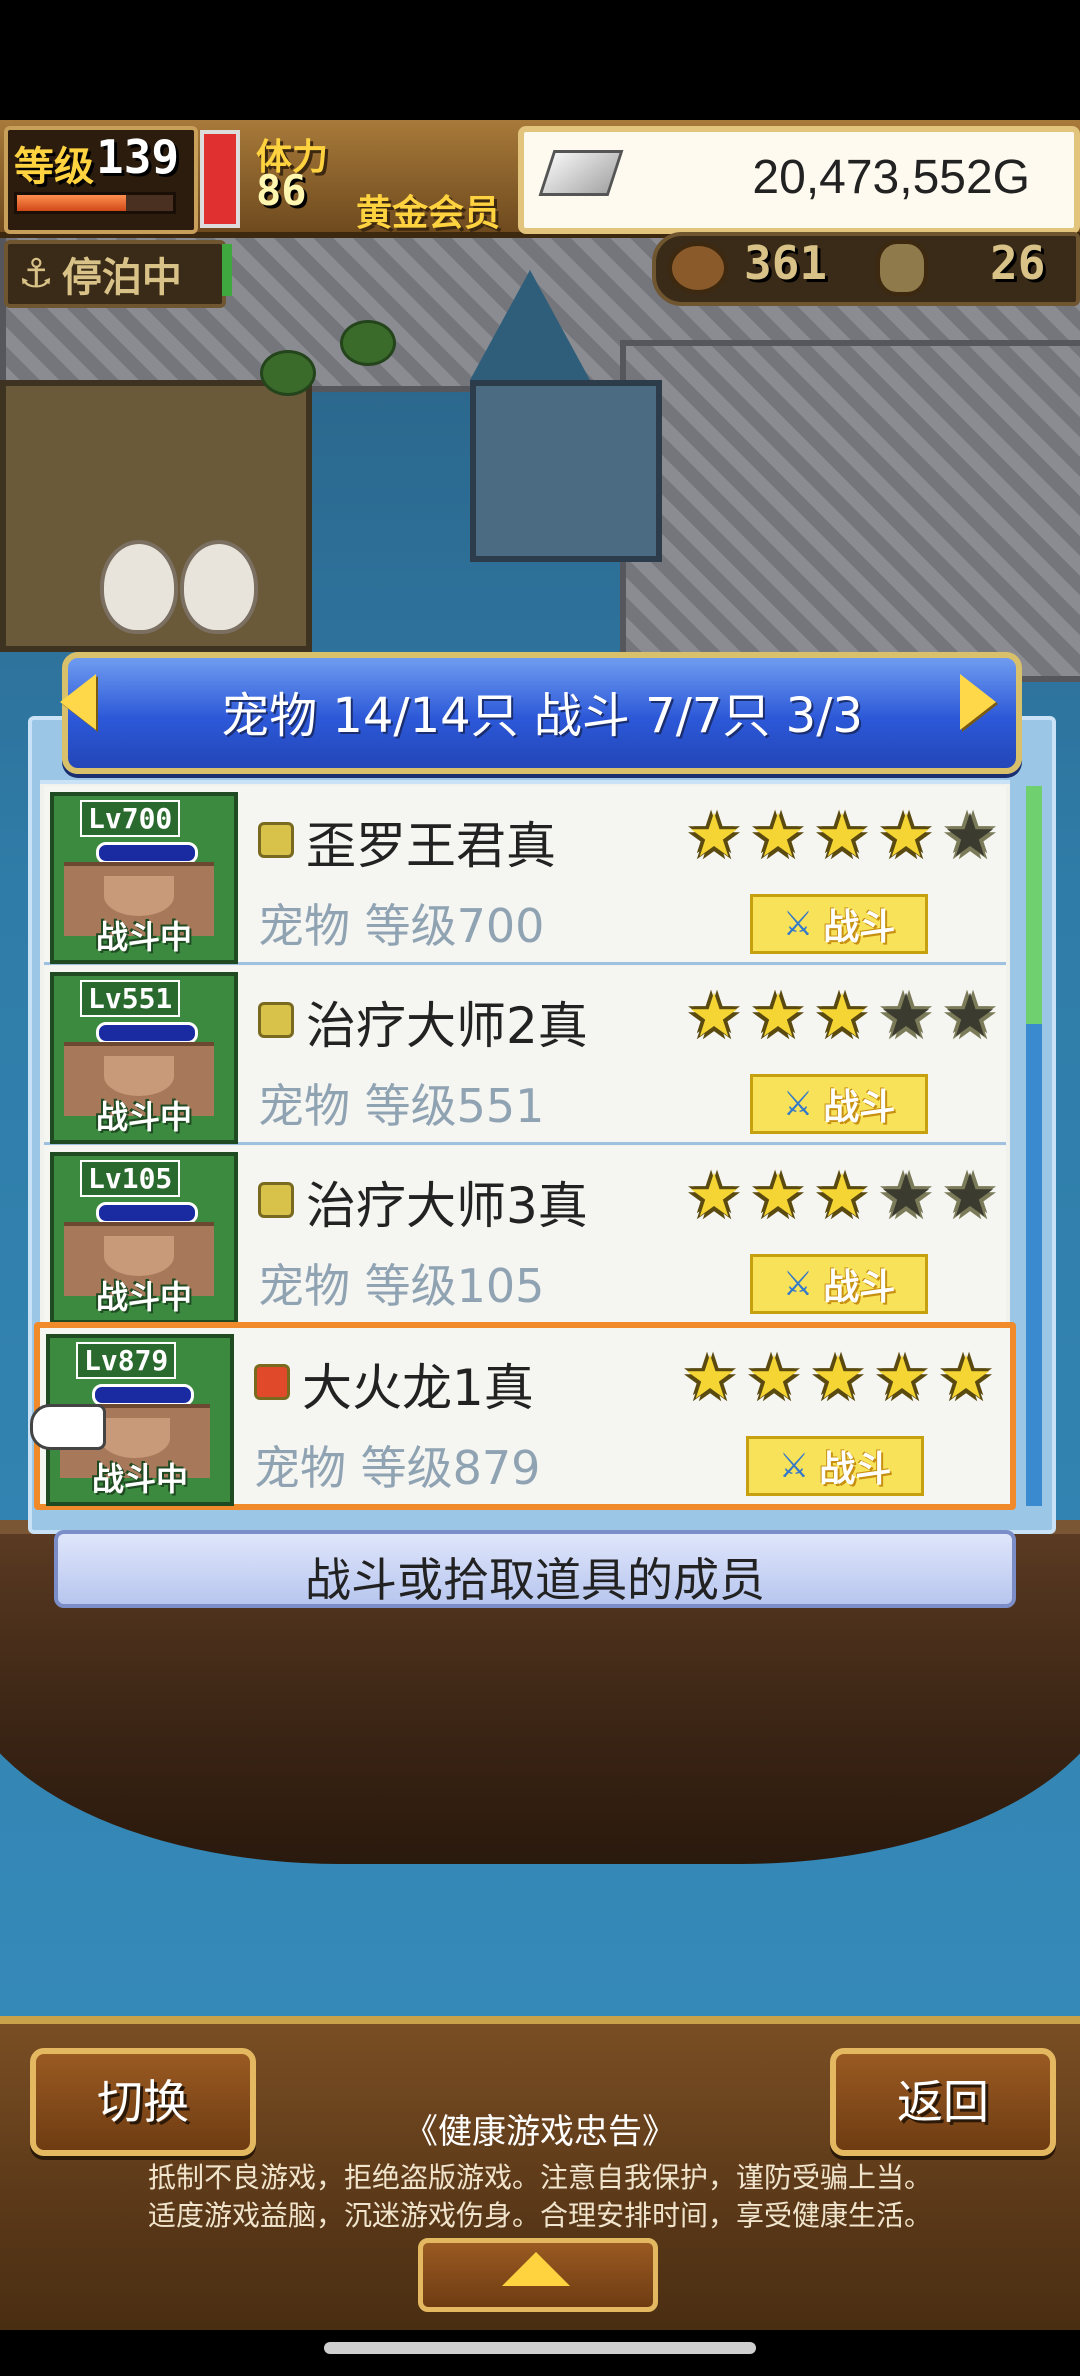 This screenshot has width=1080, height=2376. Describe the element at coordinates (418, 1388) in the screenshot. I see `pet-name: 大火龙1真` at that location.